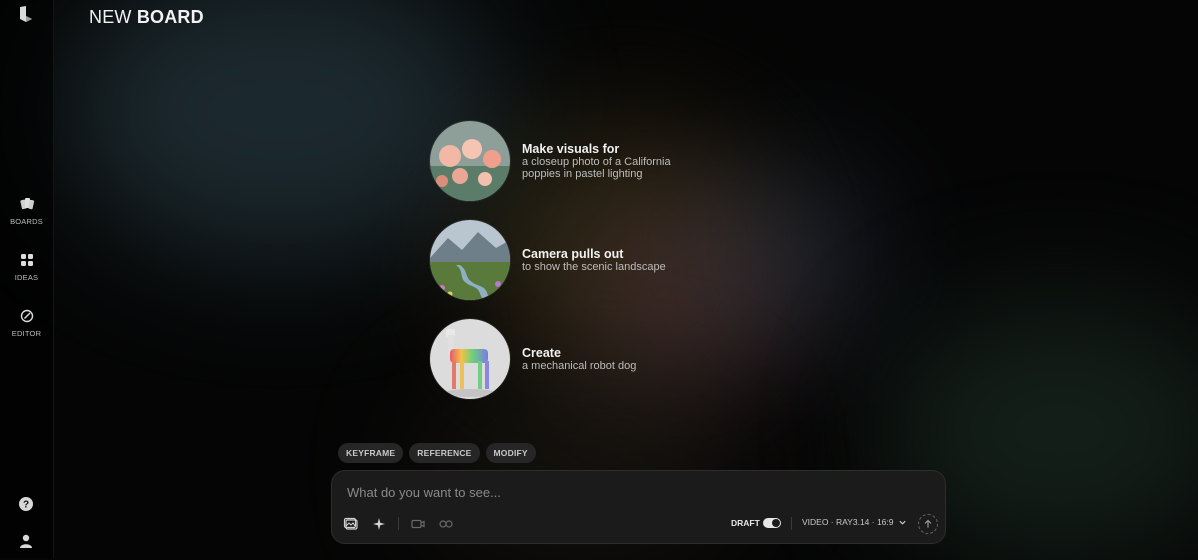 The height and width of the screenshot is (560, 1198). What do you see at coordinates (26, 260) in the screenshot?
I see `ideas-icon` at bounding box center [26, 260].